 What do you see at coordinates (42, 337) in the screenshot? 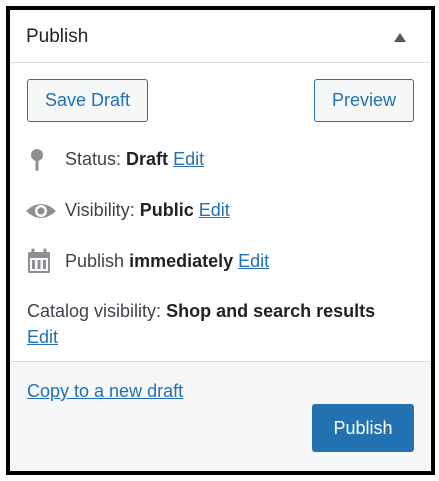
I see `catalog-visibility-edit-link: Edit` at bounding box center [42, 337].